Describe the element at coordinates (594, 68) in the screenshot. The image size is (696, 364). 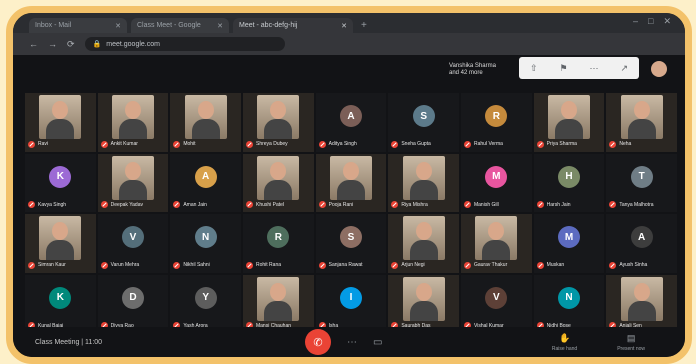
I see `more-icon: ⋯` at that location.